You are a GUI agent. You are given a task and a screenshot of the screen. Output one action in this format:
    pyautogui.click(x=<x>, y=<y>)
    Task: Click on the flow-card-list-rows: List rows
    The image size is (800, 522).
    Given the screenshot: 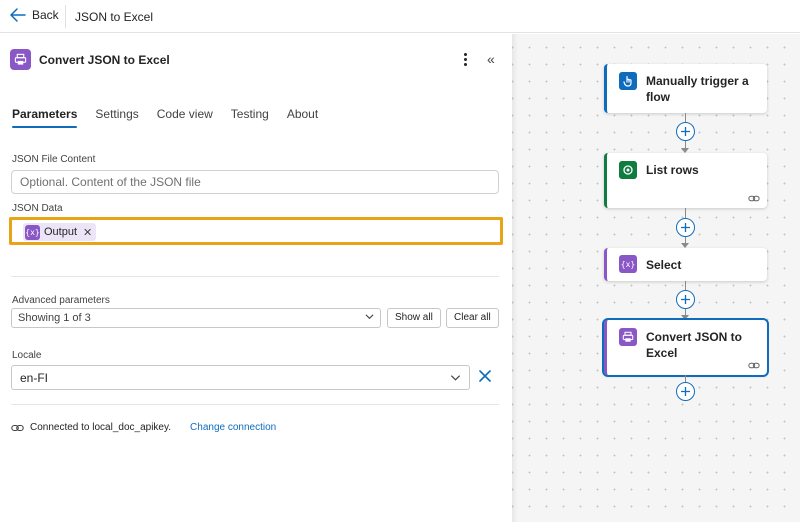 What is the action you would take?
    pyautogui.click(x=685, y=180)
    